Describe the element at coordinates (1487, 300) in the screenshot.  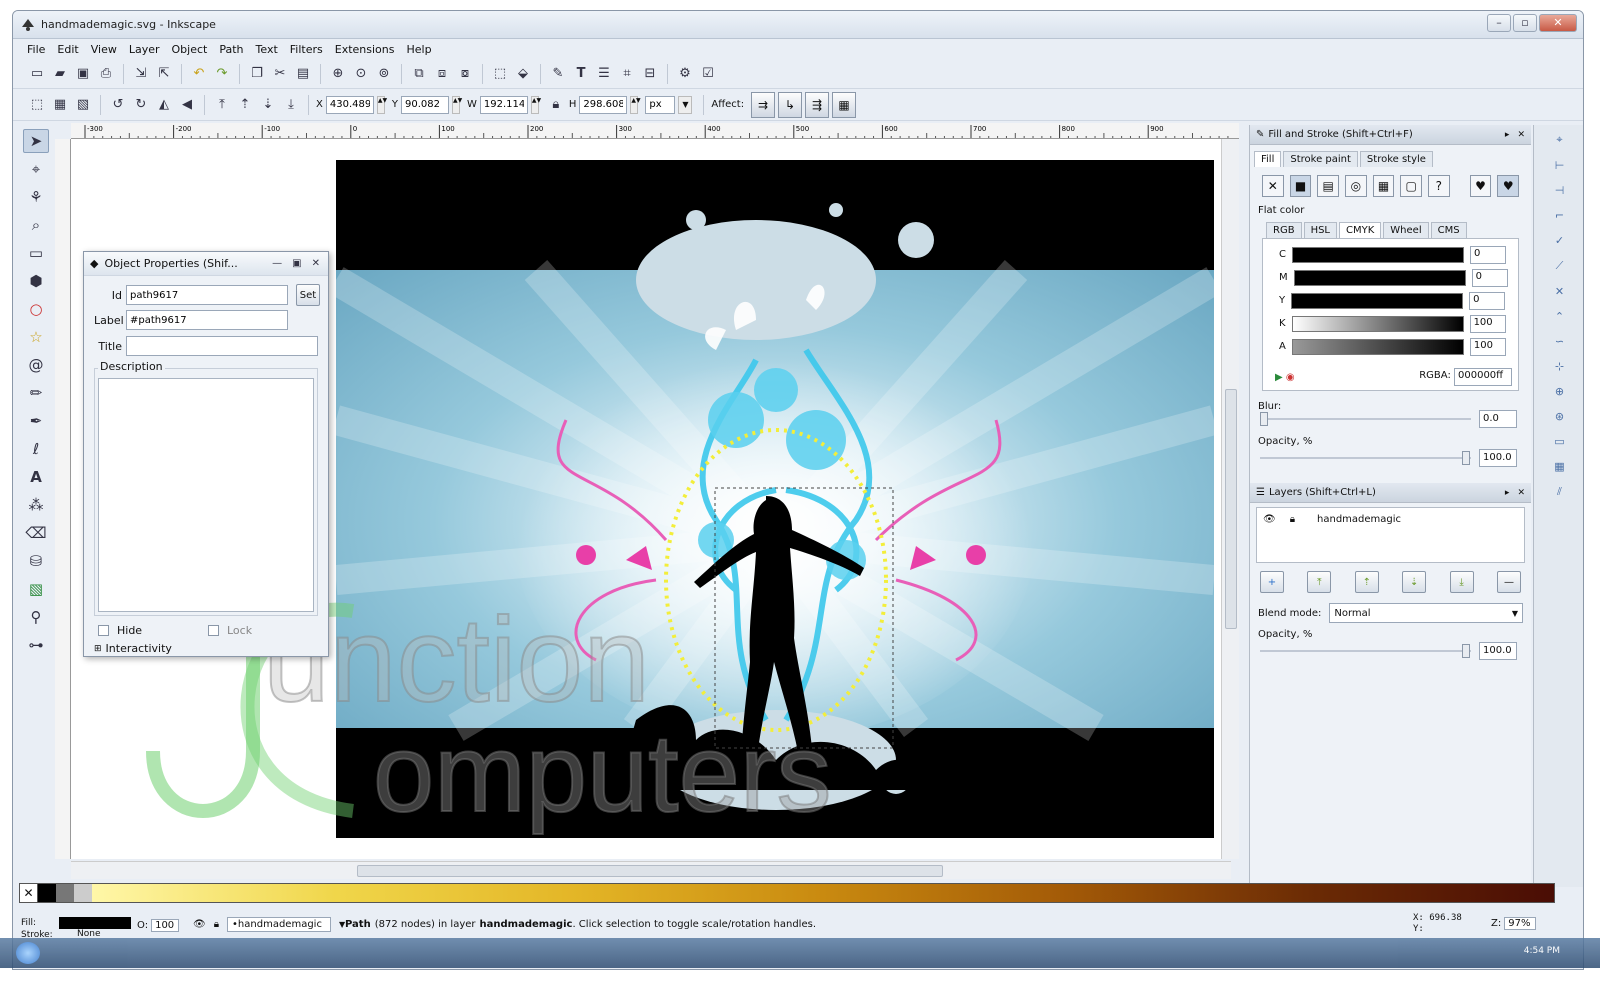
I see `yellow-value: 0` at that location.